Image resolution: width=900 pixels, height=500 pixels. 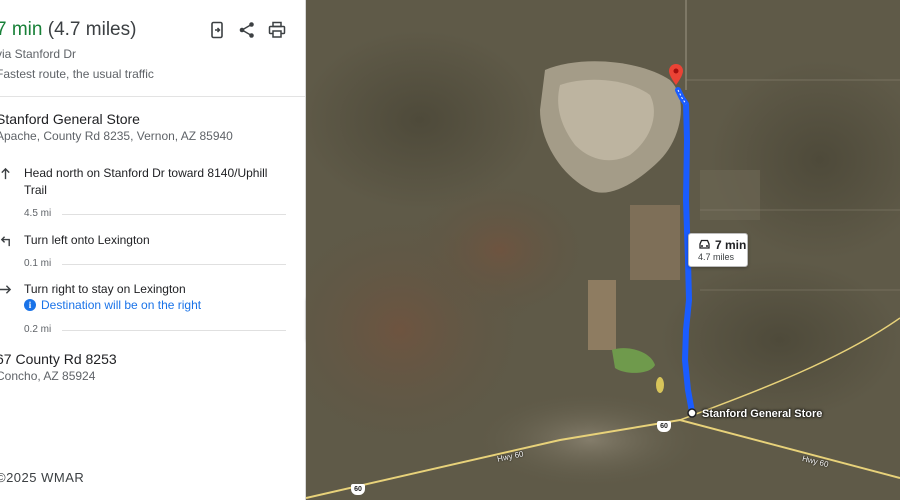 I want to click on send-to-phone-button, so click(x=217, y=30).